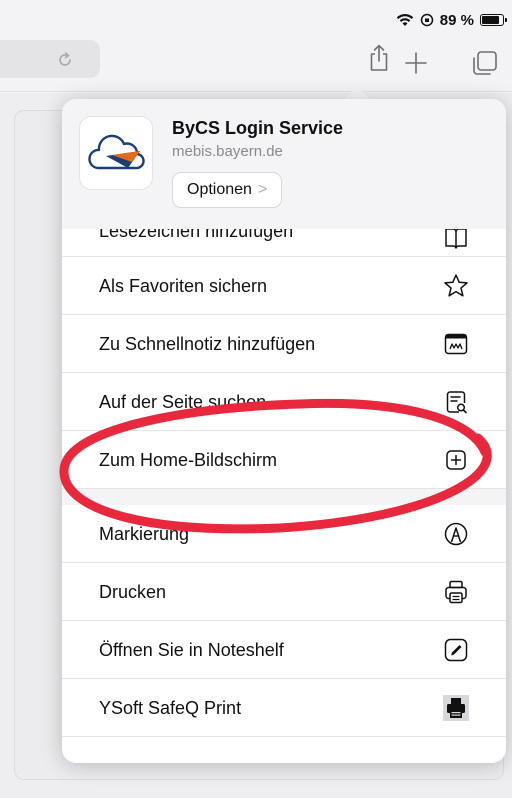 This screenshot has height=798, width=512. I want to click on group-separator, so click(284, 497).